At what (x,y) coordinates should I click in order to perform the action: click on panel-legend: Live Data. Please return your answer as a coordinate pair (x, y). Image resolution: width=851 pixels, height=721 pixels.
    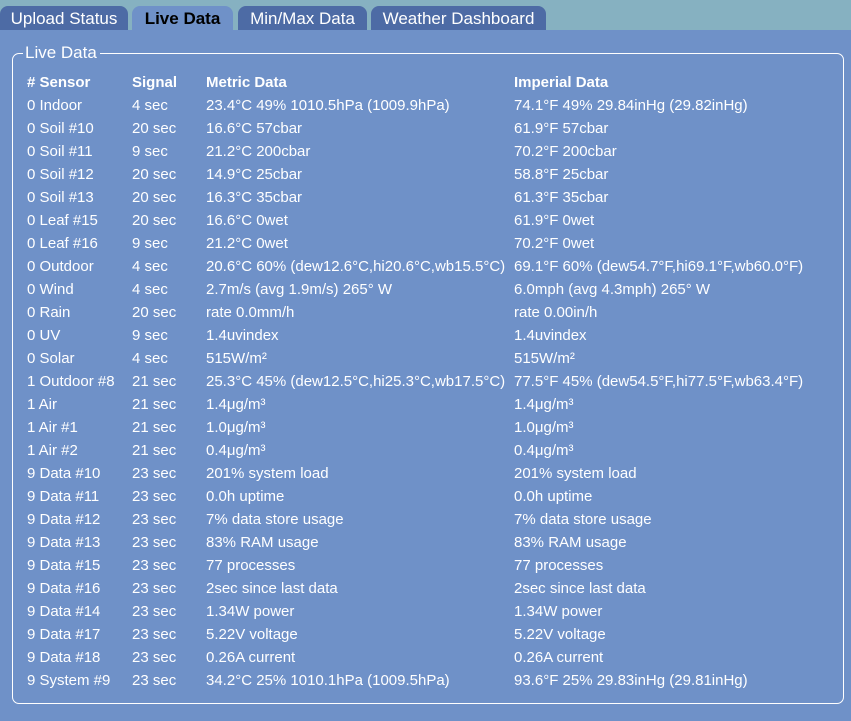
    Looking at the image, I should click on (61, 53).